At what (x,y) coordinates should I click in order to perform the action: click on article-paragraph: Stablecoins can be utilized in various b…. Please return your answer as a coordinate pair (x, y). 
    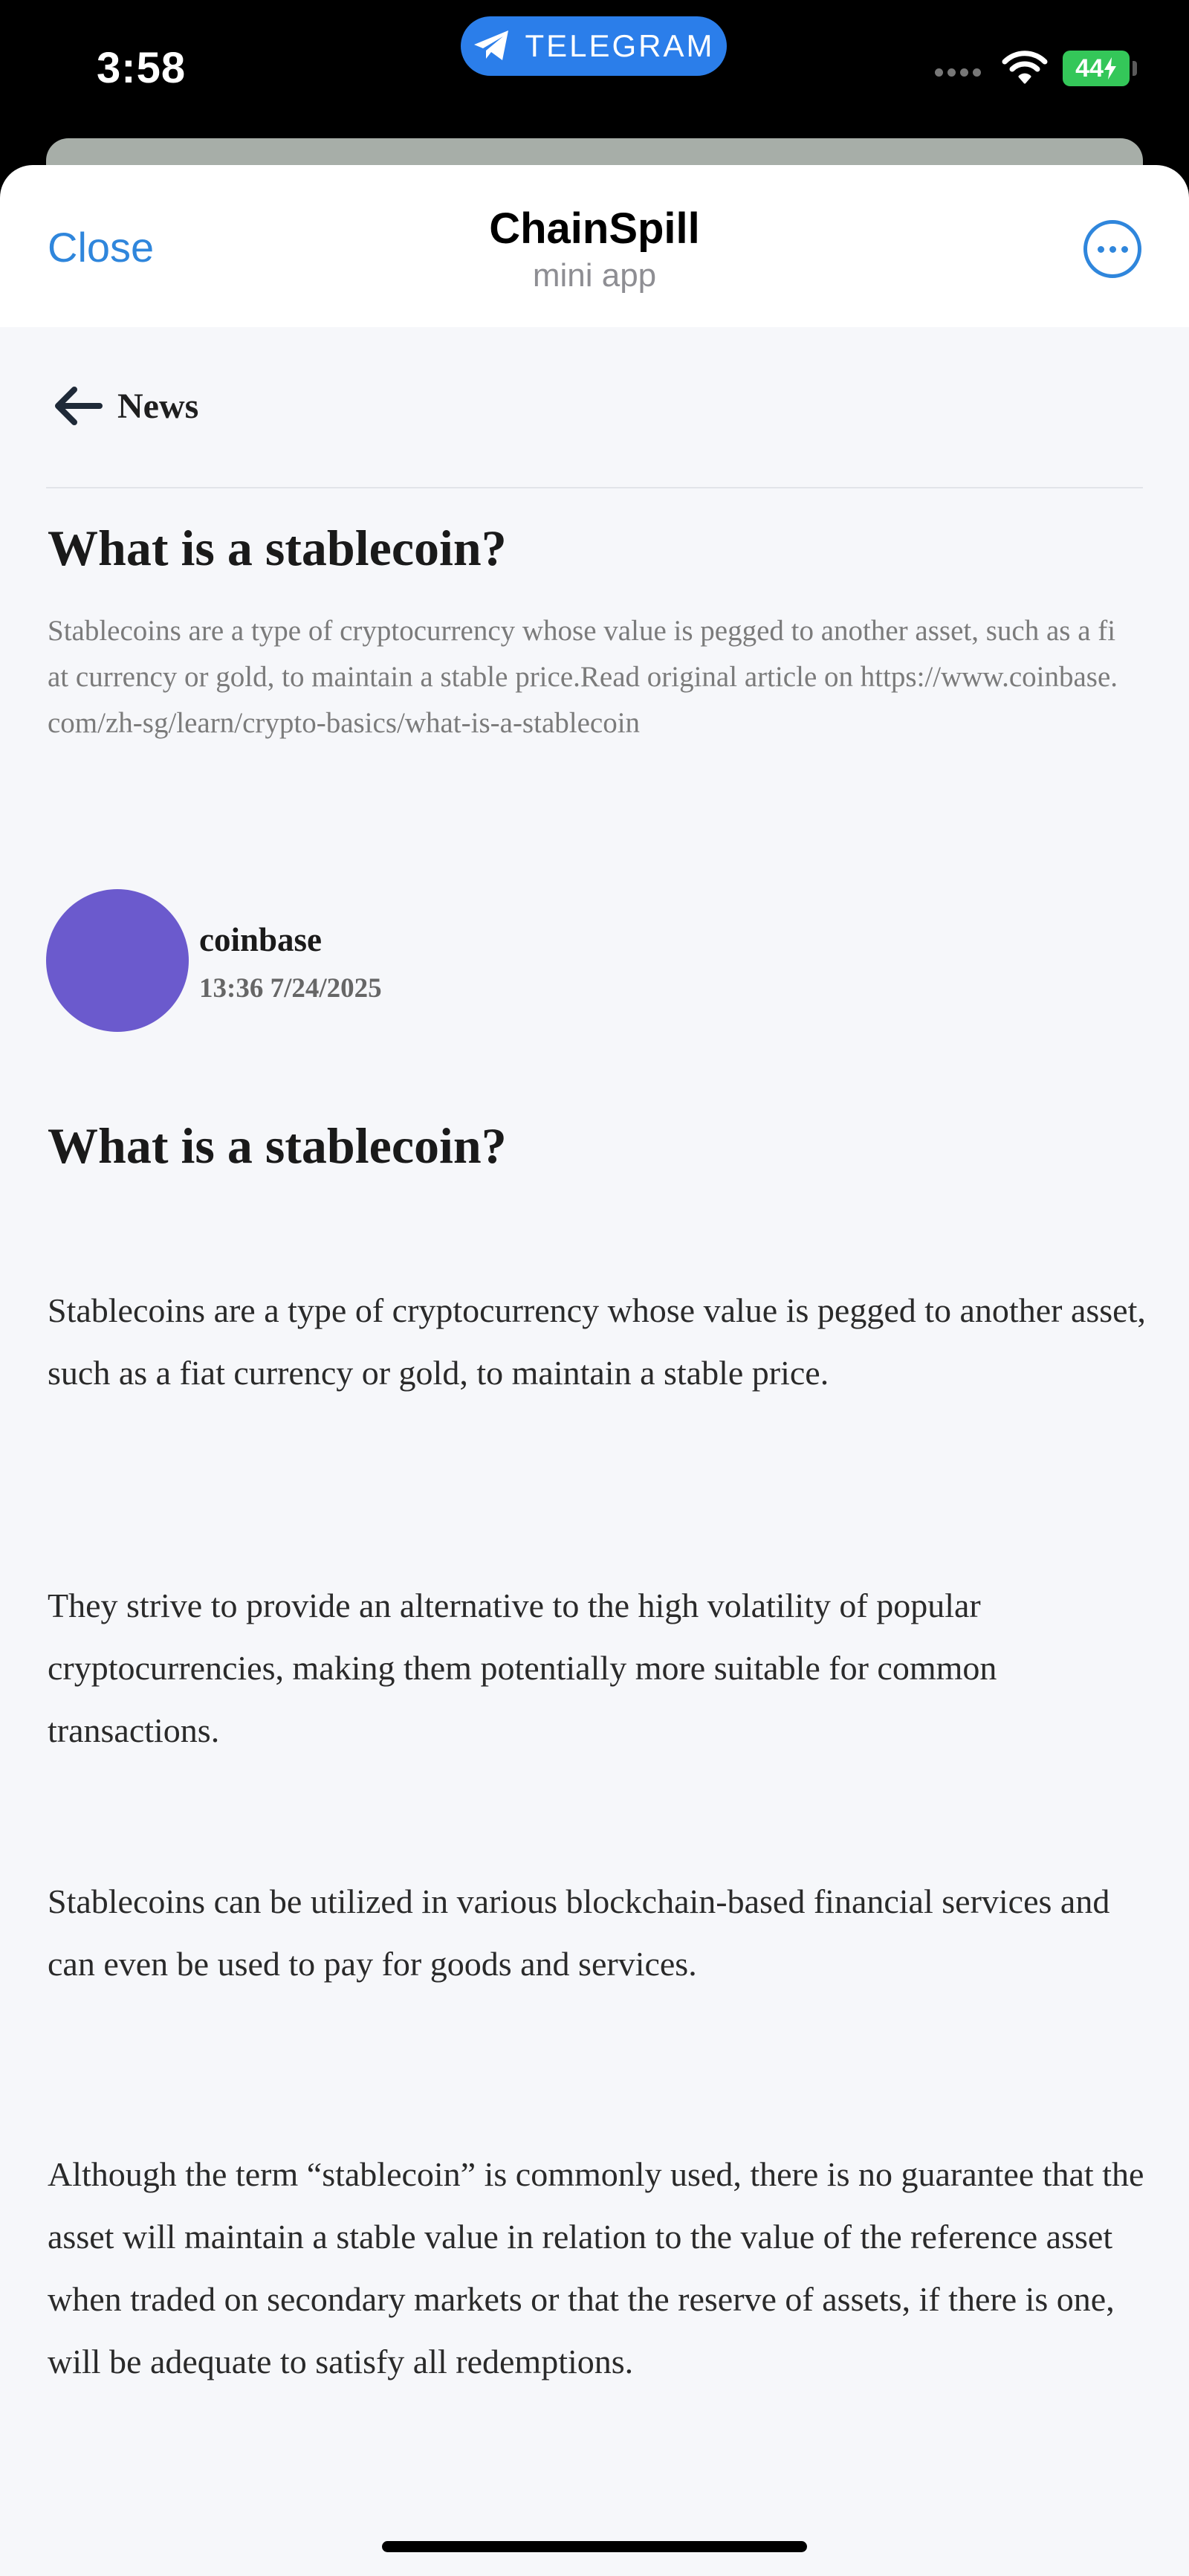
    Looking at the image, I should click on (579, 1932).